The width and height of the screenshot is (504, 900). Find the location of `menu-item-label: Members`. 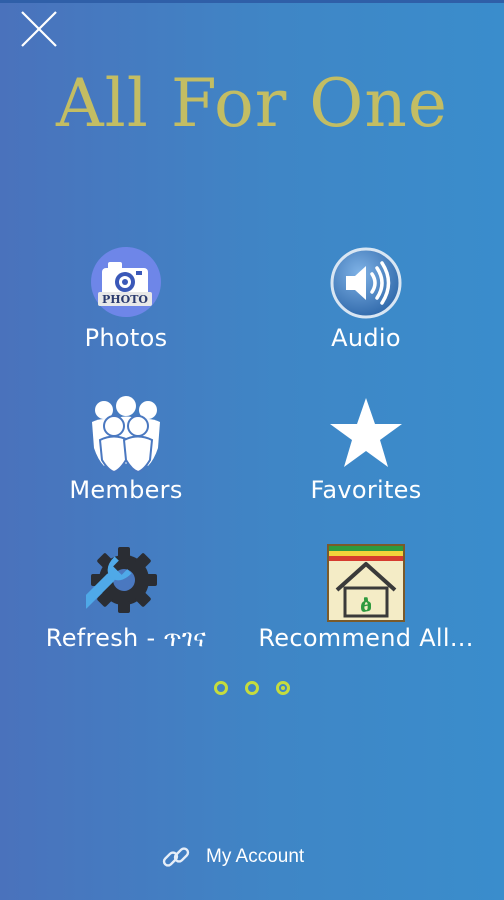

menu-item-label: Members is located at coordinates (126, 490).